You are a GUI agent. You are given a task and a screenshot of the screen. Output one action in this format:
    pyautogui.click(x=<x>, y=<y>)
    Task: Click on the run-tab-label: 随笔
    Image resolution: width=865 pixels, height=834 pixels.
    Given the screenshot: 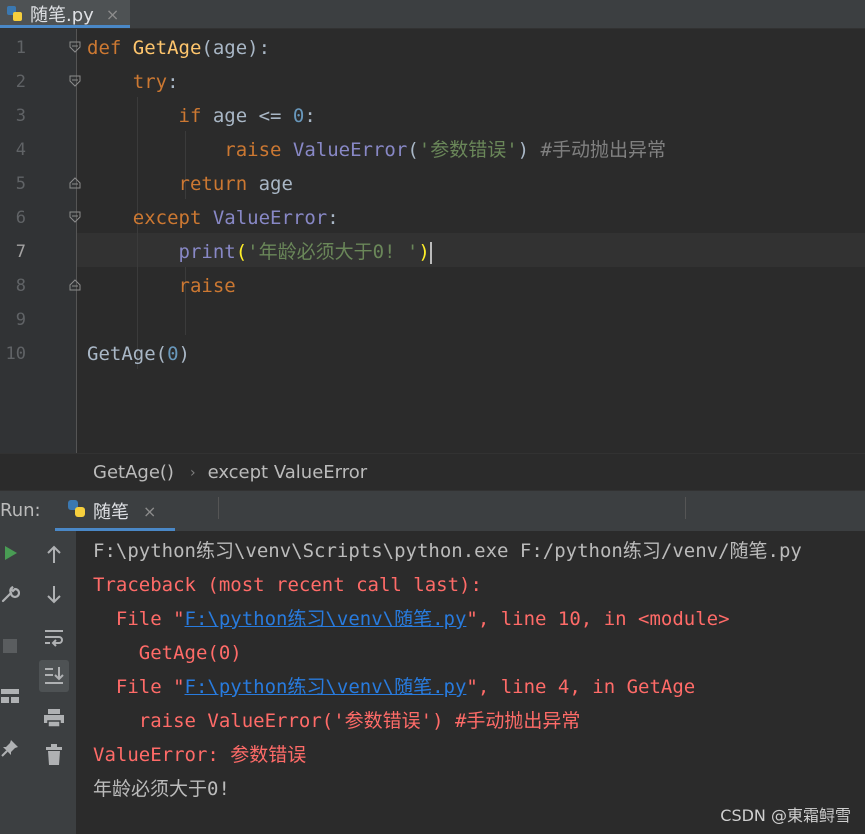 What is the action you would take?
    pyautogui.click(x=111, y=512)
    